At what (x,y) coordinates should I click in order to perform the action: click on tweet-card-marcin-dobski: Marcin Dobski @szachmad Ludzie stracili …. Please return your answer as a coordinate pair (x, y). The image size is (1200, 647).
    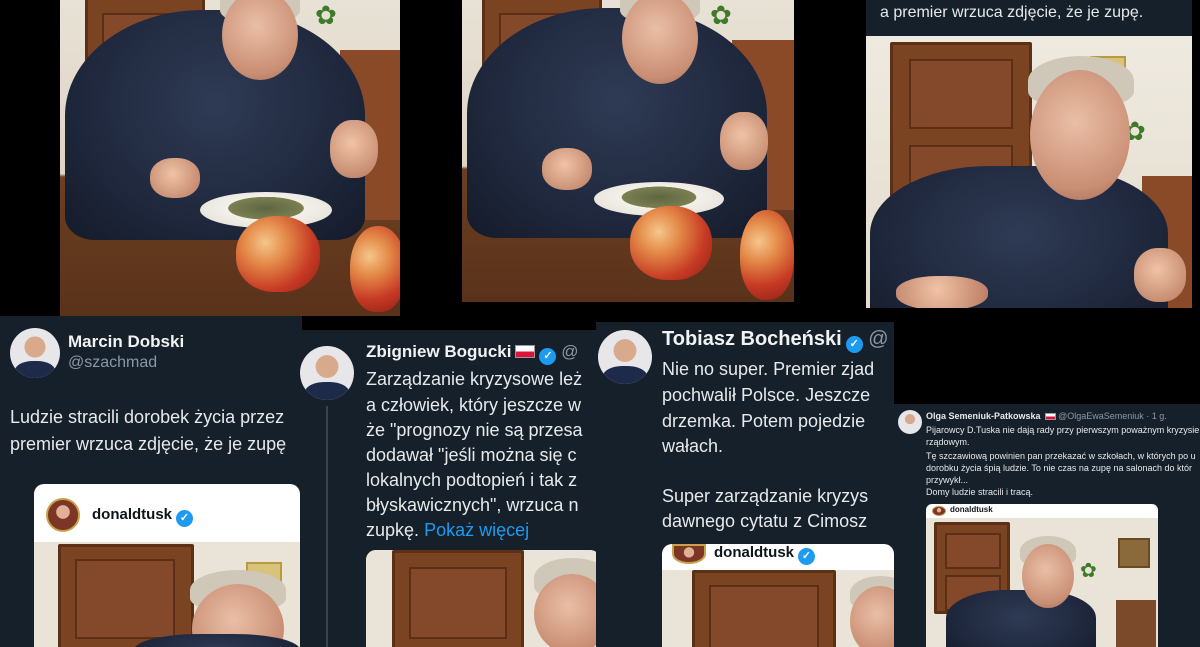
    Looking at the image, I should click on (151, 481).